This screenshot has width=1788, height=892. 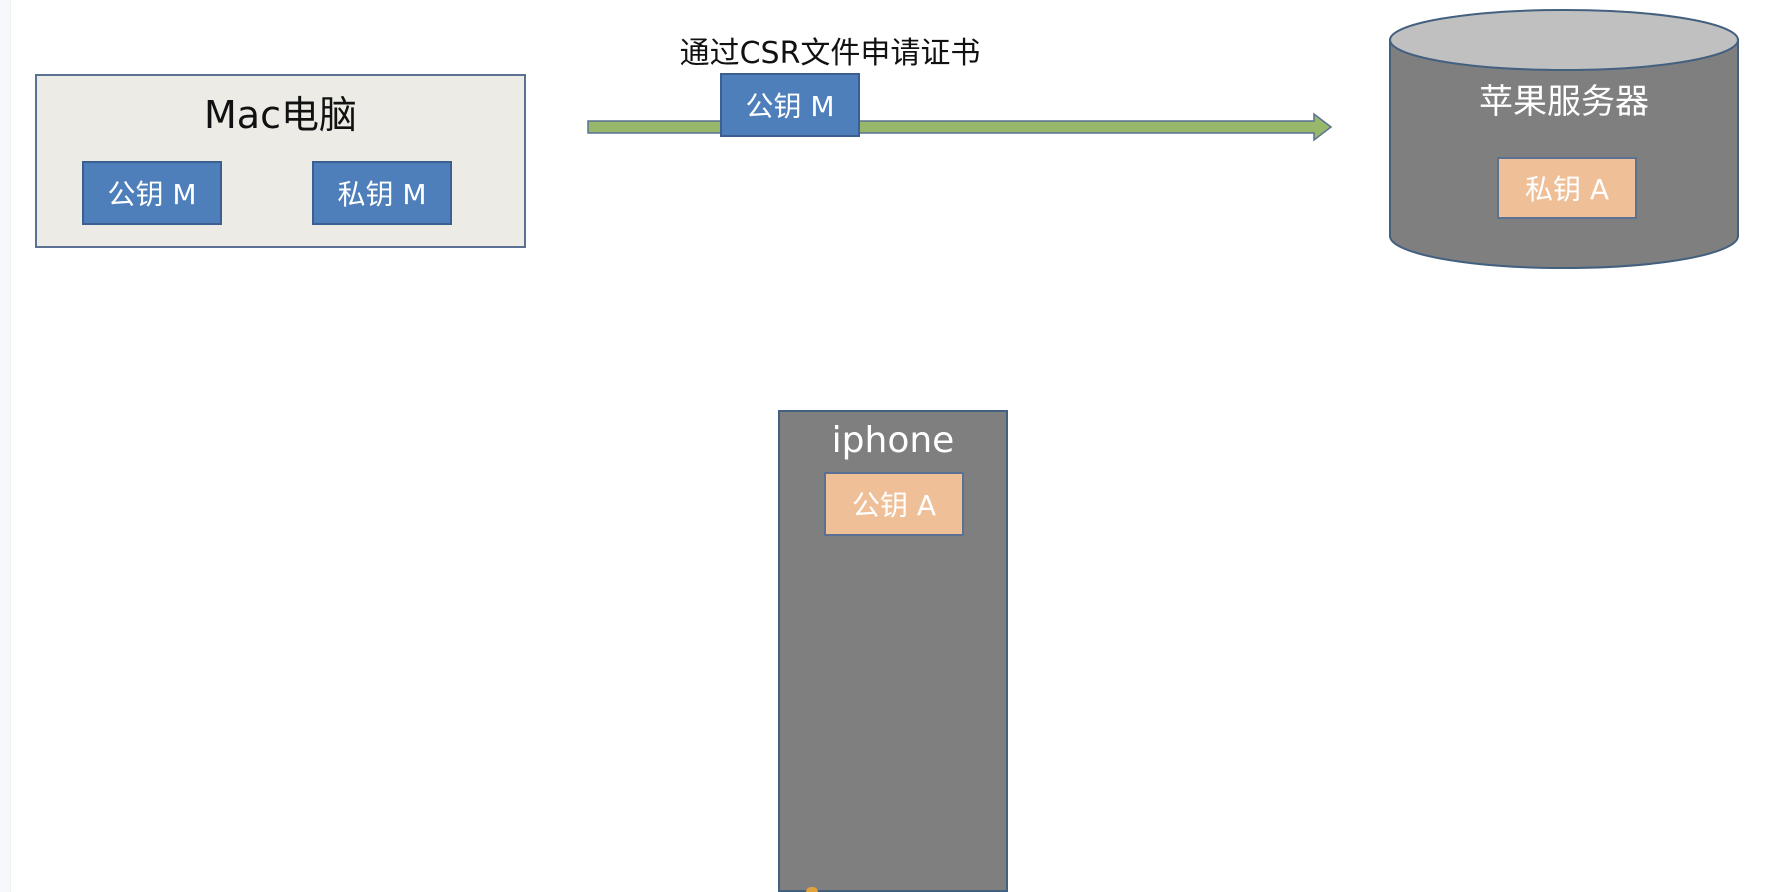 I want to click on apple-server-cylinder, so click(x=1564, y=139).